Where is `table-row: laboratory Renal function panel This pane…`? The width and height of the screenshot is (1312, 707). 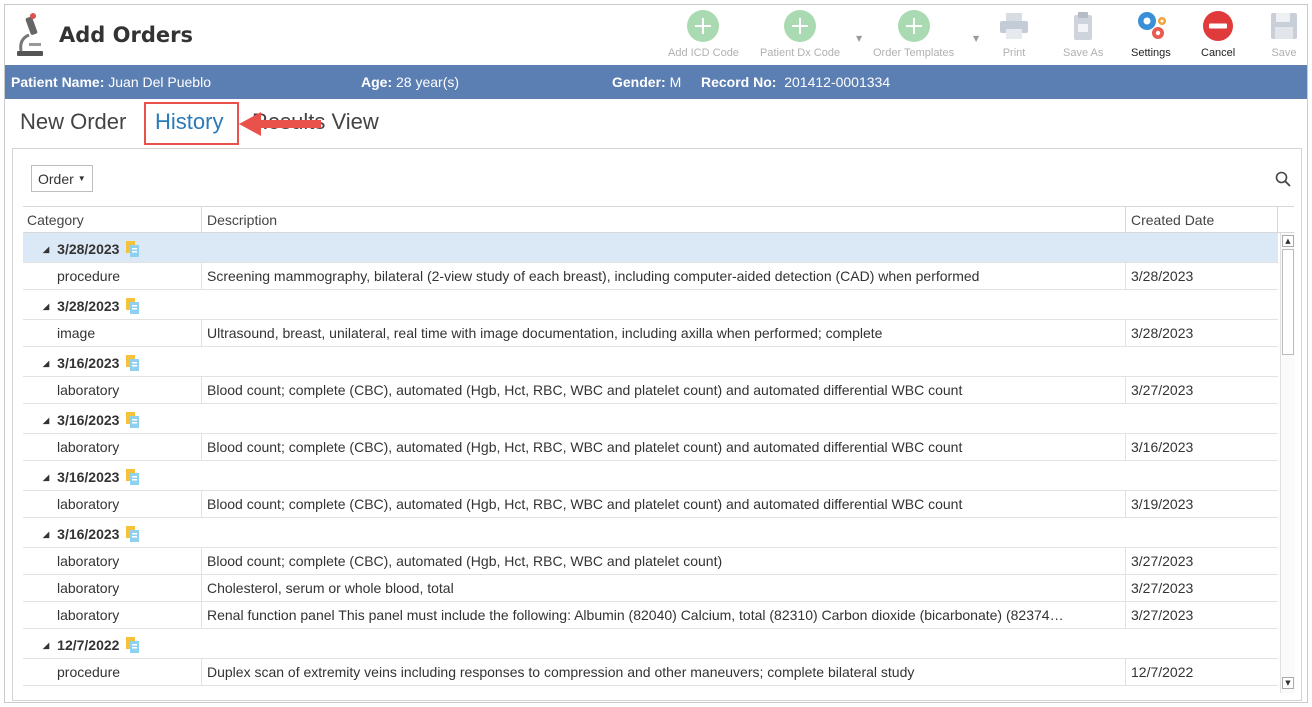
table-row: laboratory Renal function panel This pane… is located at coordinates (650, 615).